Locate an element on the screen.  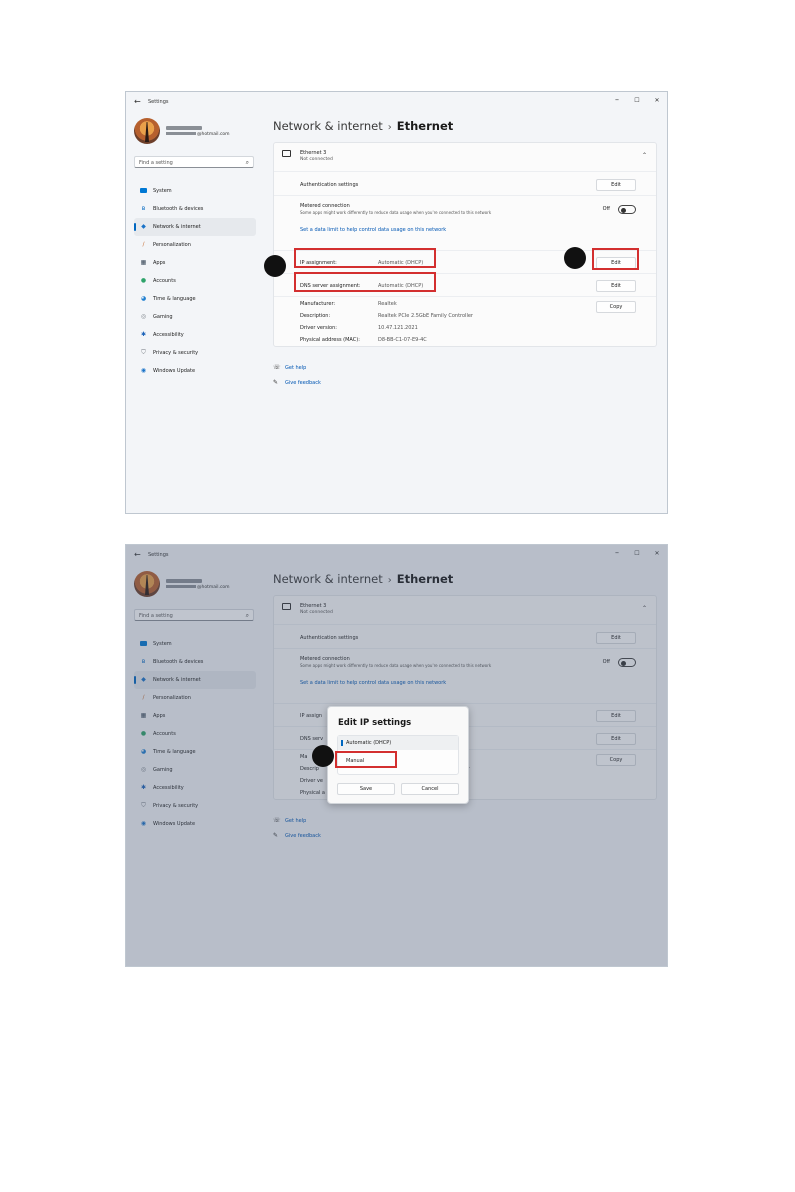
auth-edit-button: Edit is located at coordinates (616, 185).